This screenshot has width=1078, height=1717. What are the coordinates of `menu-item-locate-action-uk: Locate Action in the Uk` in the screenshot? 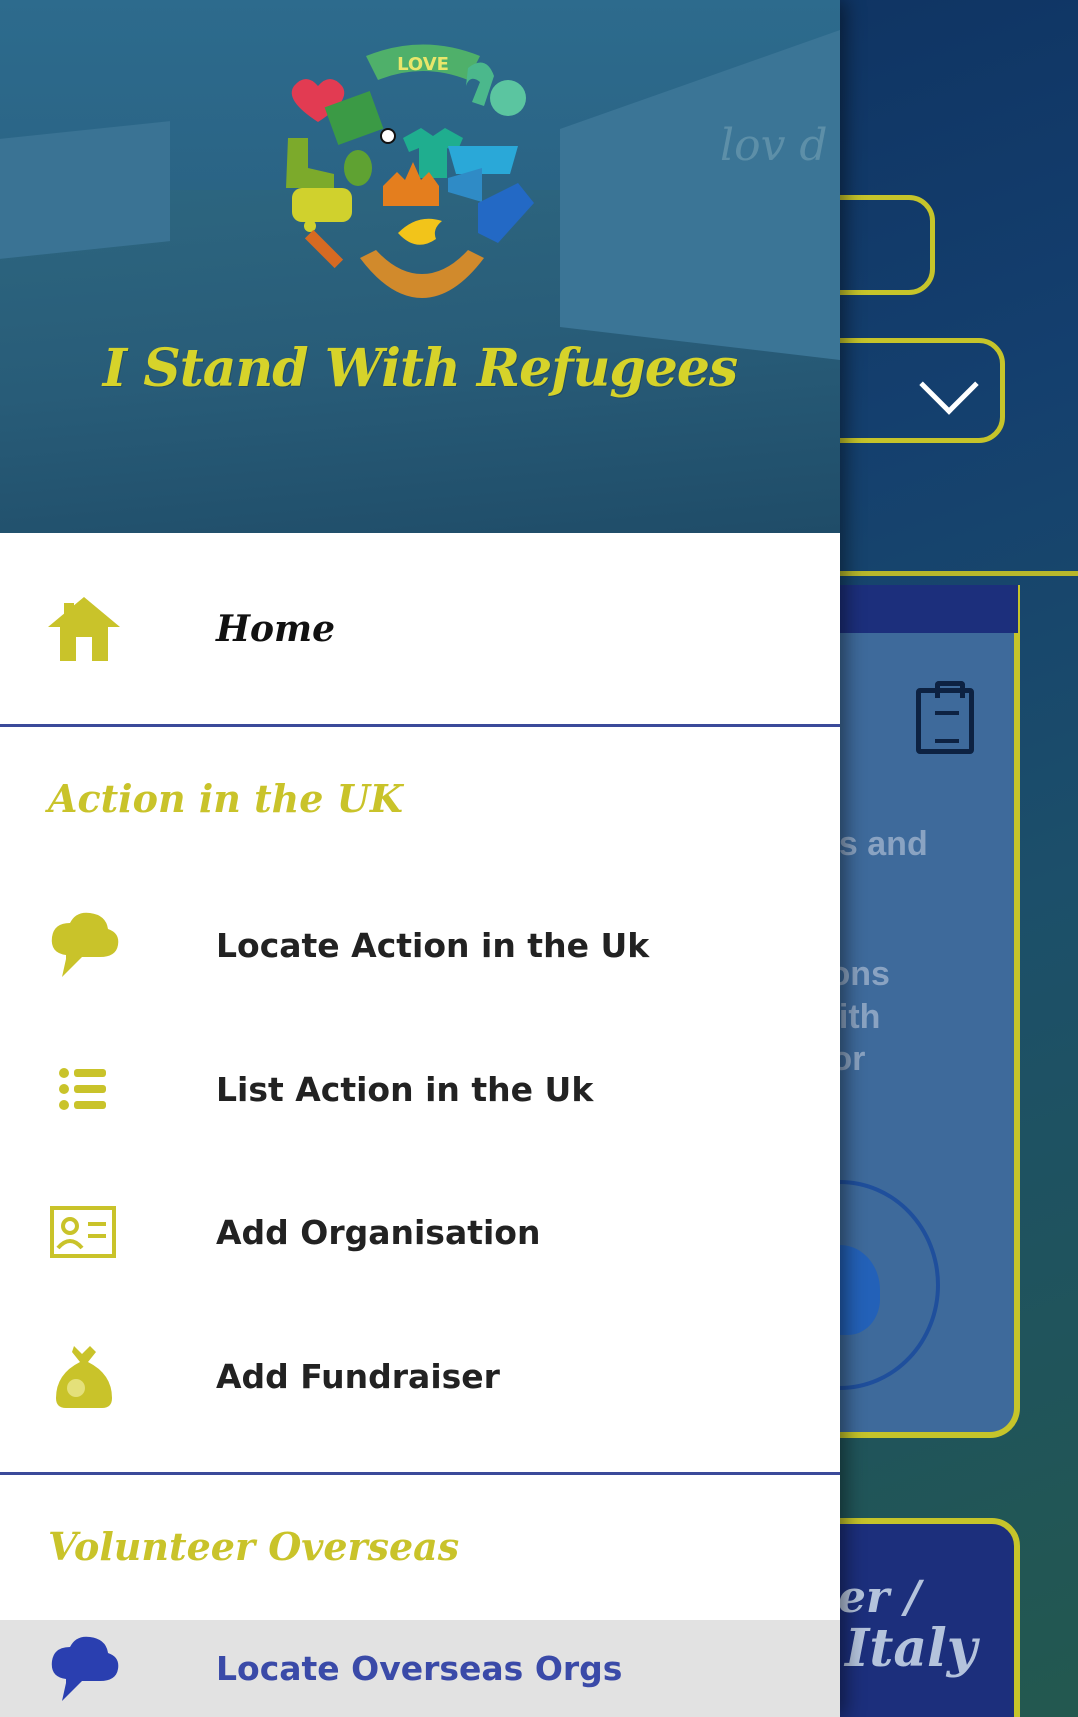 It's located at (420, 945).